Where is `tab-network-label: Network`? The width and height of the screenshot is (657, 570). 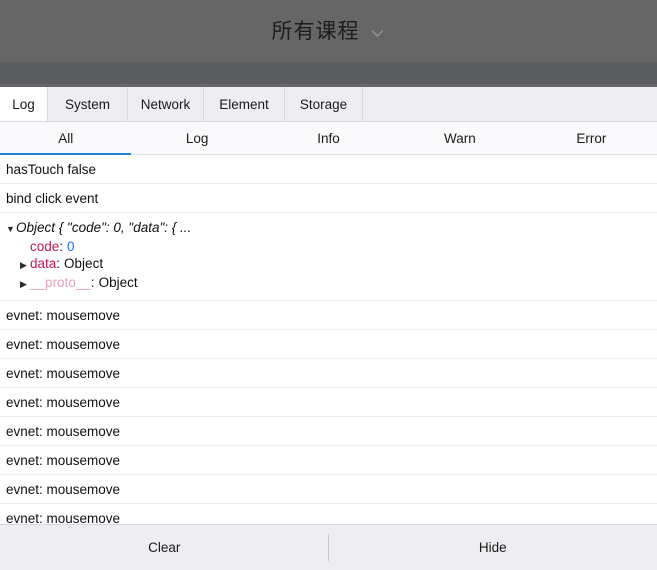 tab-network-label: Network is located at coordinates (165, 104).